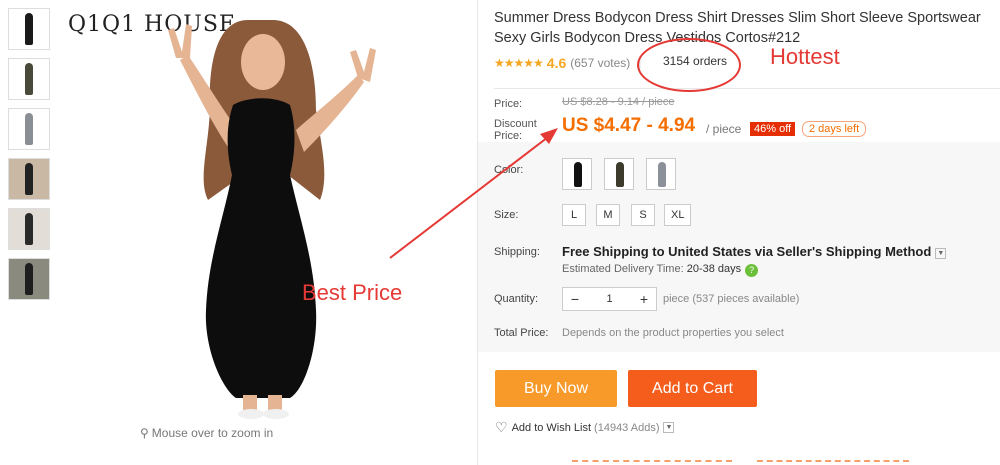  Describe the element at coordinates (556, 388) in the screenshot. I see `buy-now-button: Buy Now` at that location.